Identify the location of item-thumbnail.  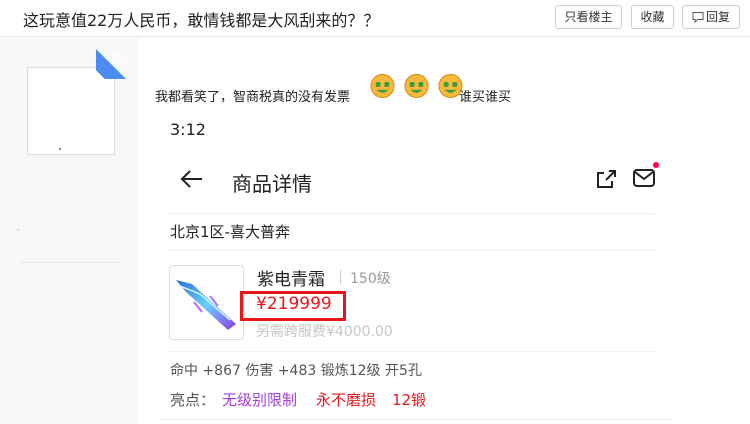
(206, 302).